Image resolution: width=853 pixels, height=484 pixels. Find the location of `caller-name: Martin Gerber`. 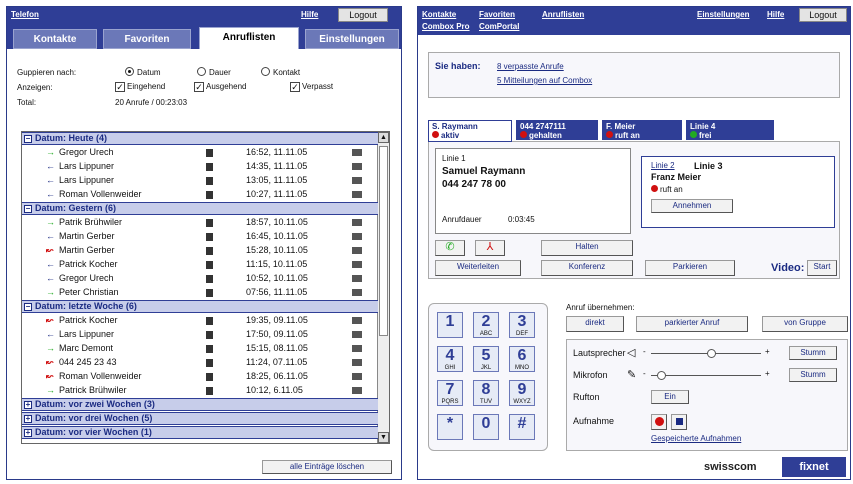

caller-name: Martin Gerber is located at coordinates (87, 236).